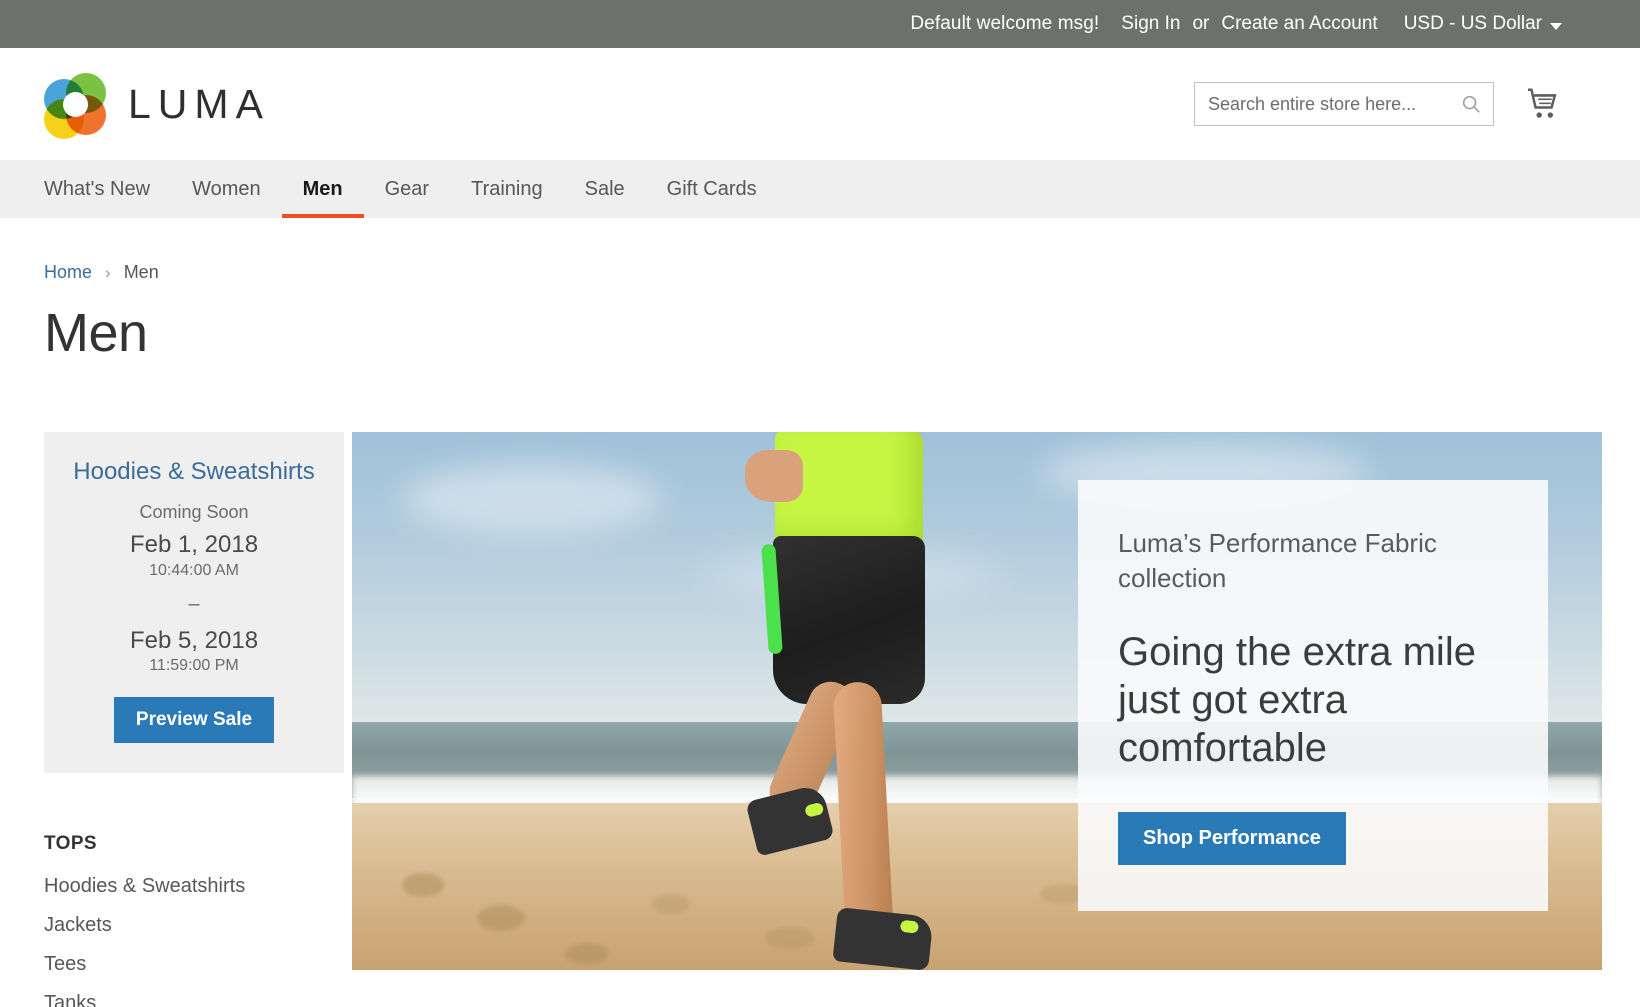 This screenshot has width=1640, height=1007. What do you see at coordinates (194, 999) in the screenshot?
I see `list-item: Tanks` at bounding box center [194, 999].